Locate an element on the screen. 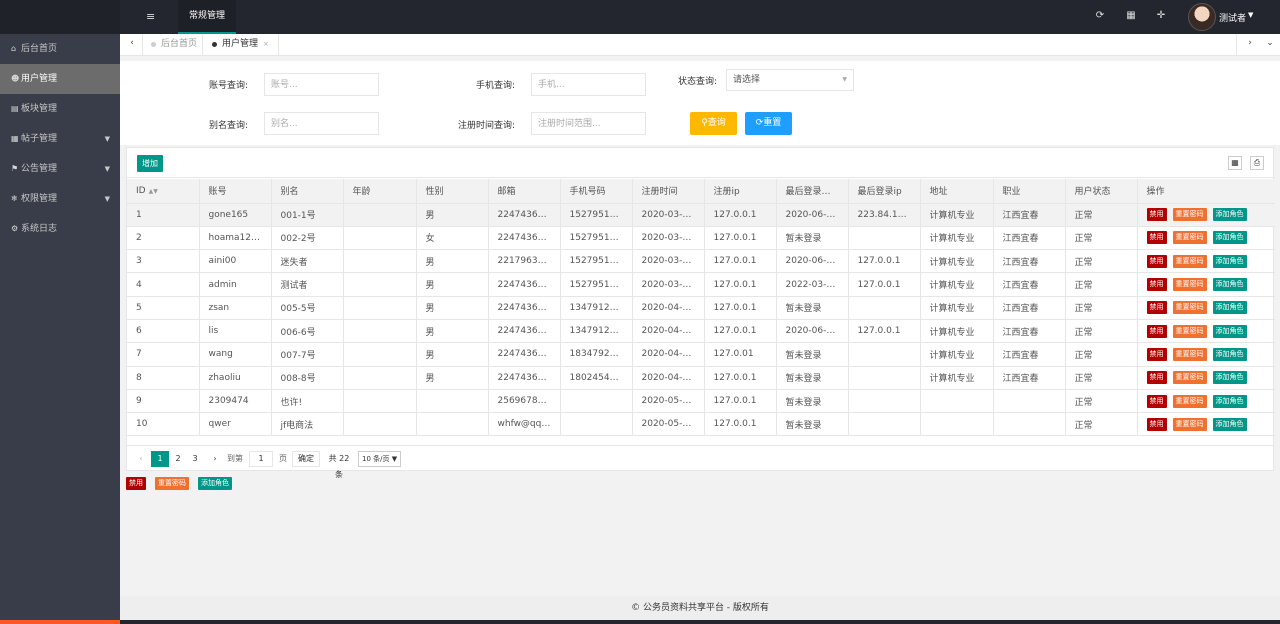 This screenshot has height=624, width=1280. column-header: 操作 is located at coordinates (1206, 191).